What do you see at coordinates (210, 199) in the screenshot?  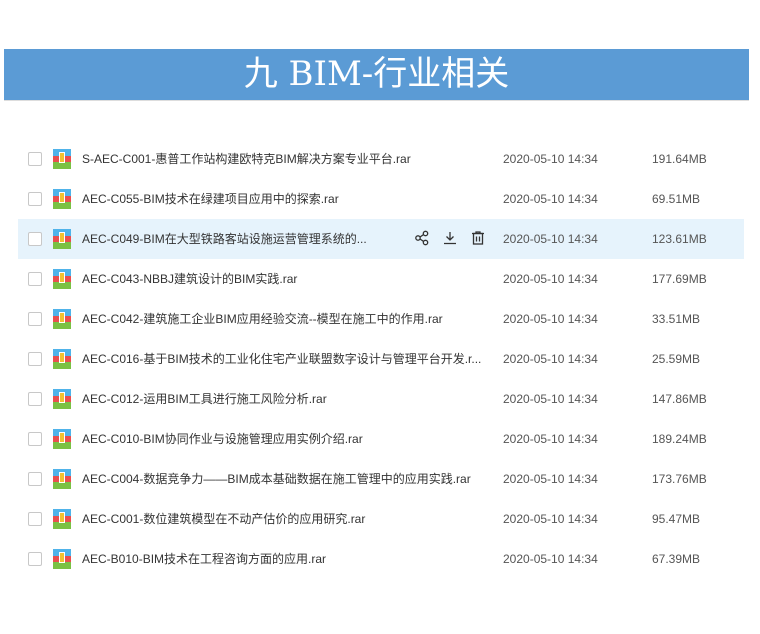 I see `file-name: AEC-C055-BIM技术在绿建项目应用中的探索.rar` at bounding box center [210, 199].